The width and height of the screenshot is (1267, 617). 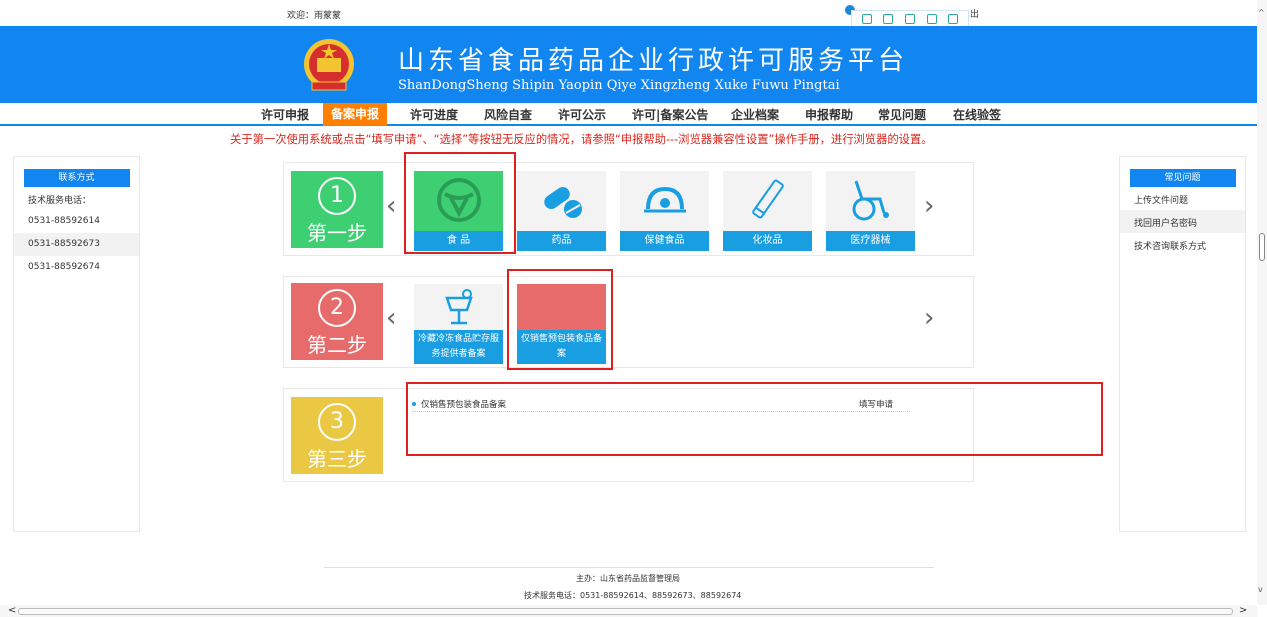 I want to click on nav-item-enterprise-archive: 企业档案, so click(x=755, y=114).